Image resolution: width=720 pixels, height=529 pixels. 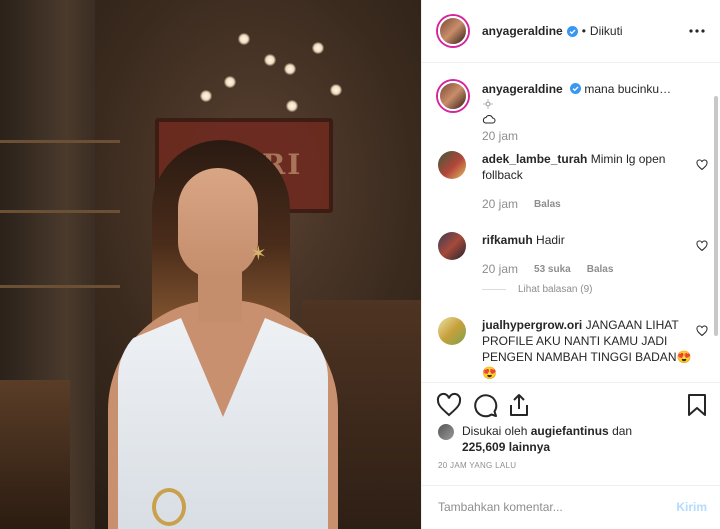 What do you see at coordinates (529, 447) in the screenshot?
I see `likes-suffix: lainnya` at bounding box center [529, 447].